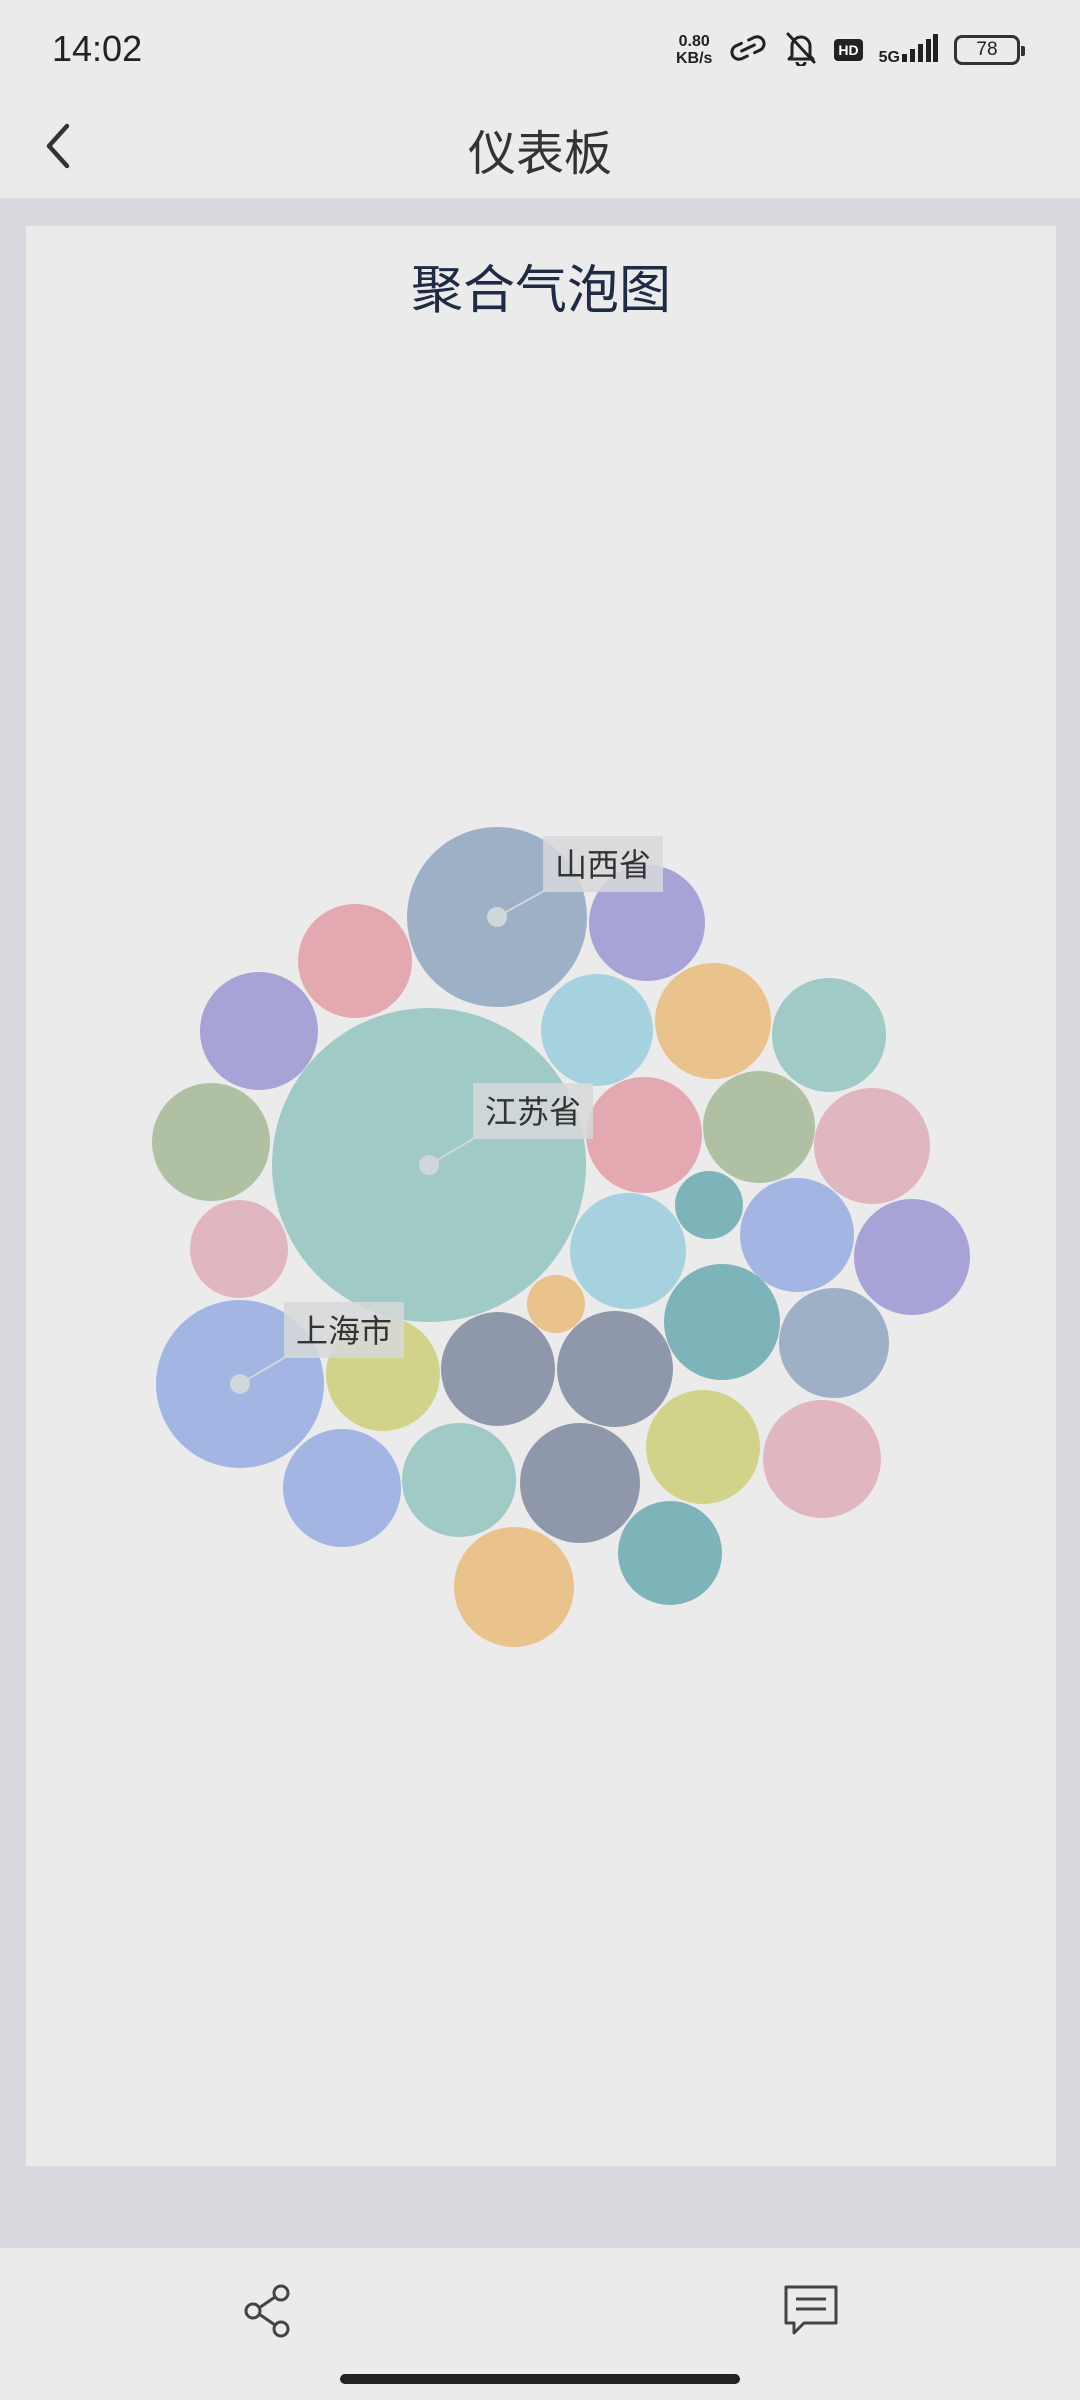 The width and height of the screenshot is (1080, 2400). Describe the element at coordinates (97, 48) in the screenshot. I see `status-time: 14:02` at that location.